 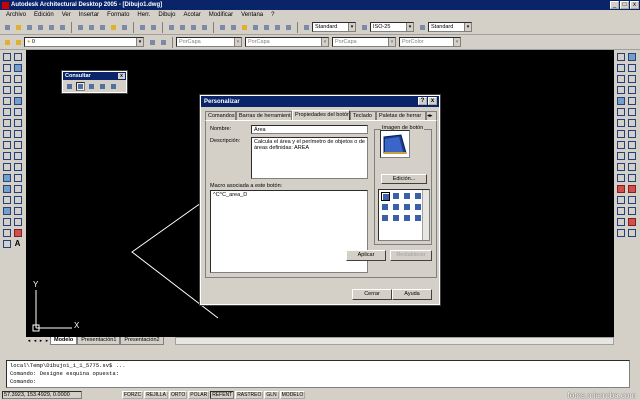 I want to click on erase-icon, so click(x=17, y=56).